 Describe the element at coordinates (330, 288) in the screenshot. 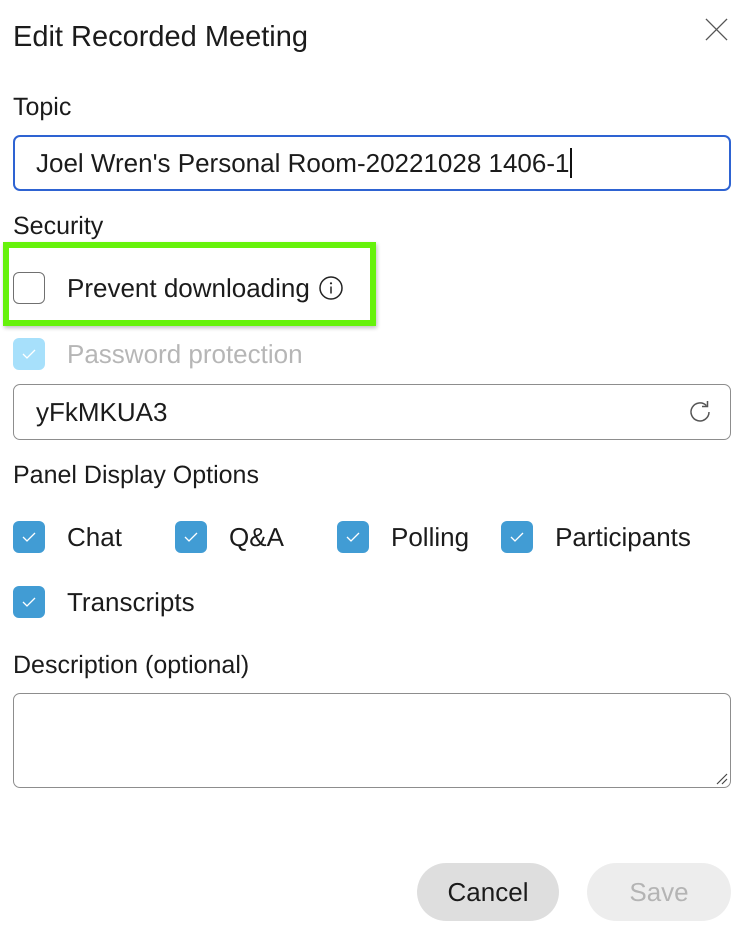

I see `info-icon` at that location.